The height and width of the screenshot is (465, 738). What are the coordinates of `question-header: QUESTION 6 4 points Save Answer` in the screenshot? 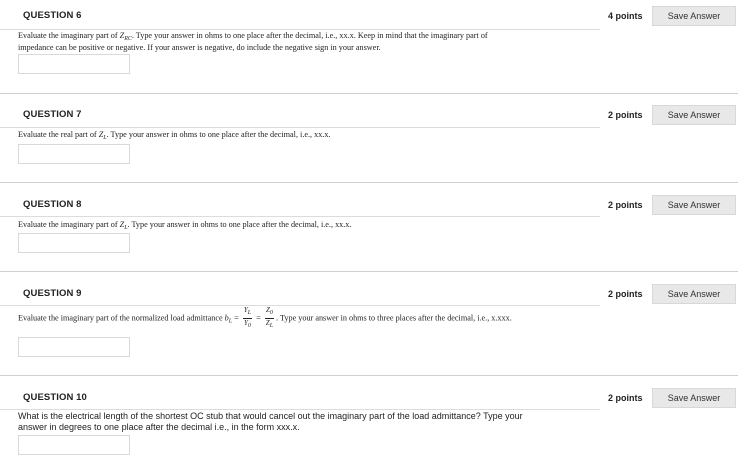 It's located at (369, 16).